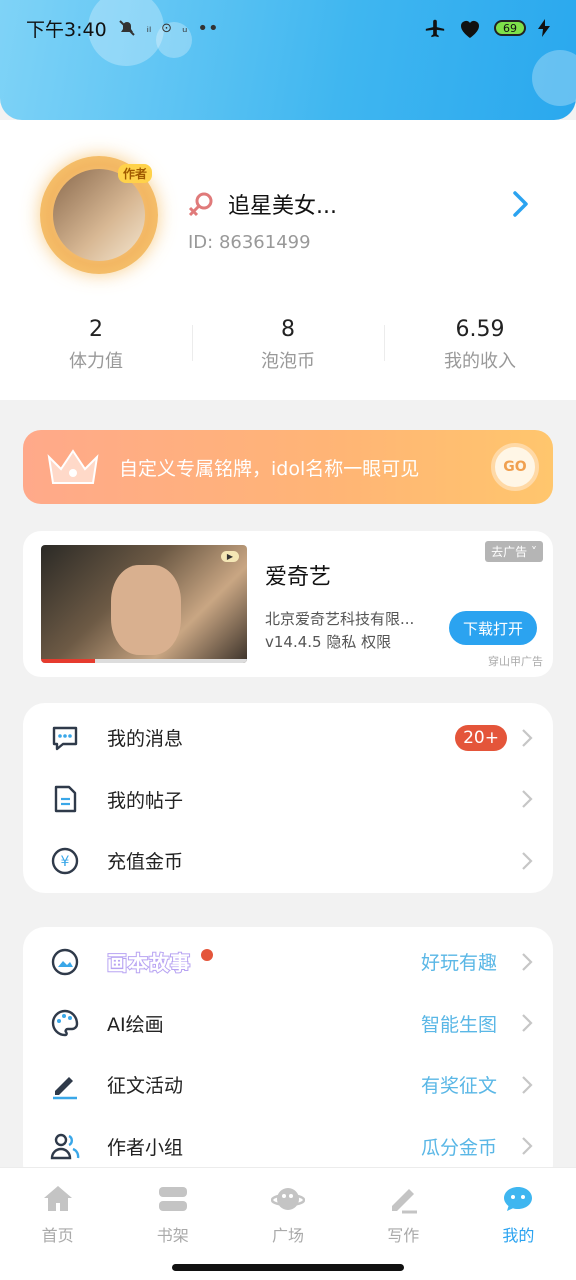  I want to click on airplane-icon, so click(435, 28).